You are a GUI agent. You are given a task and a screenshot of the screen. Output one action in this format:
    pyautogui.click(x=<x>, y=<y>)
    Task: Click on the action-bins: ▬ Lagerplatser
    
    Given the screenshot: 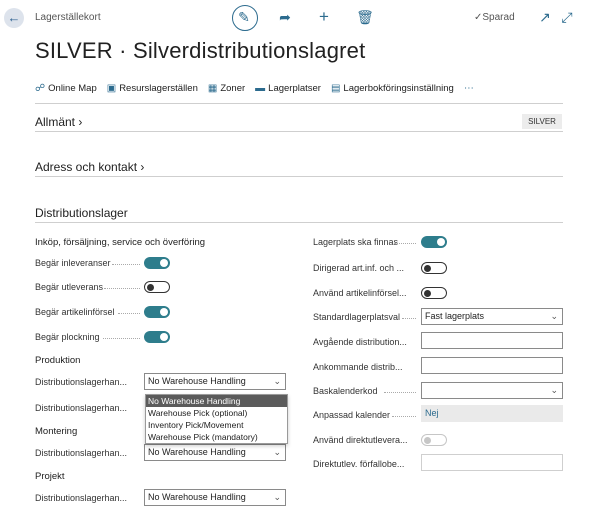 What is the action you would take?
    pyautogui.click(x=288, y=88)
    